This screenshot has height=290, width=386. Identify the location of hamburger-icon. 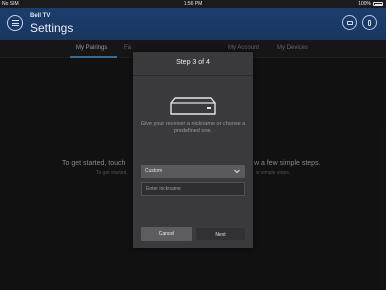
(15, 21).